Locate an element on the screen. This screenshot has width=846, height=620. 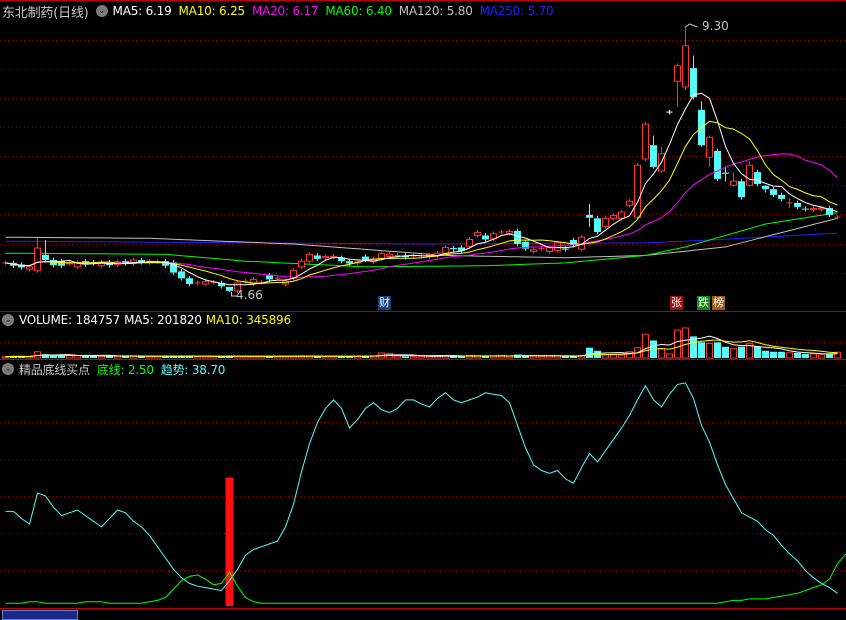
buy-signal-bar is located at coordinates (230, 542).